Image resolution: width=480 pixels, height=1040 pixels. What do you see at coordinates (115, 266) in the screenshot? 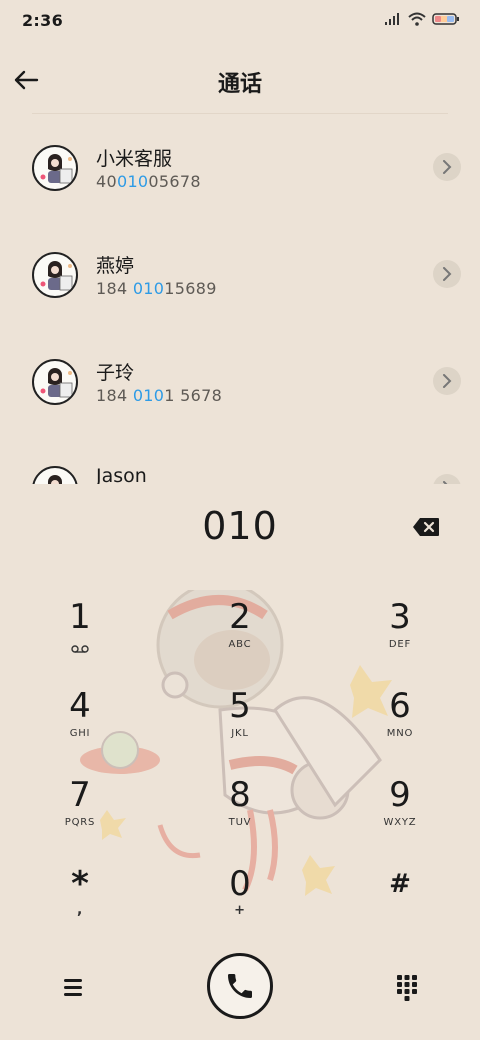
I see `contact-name: 燕婷` at bounding box center [115, 266].